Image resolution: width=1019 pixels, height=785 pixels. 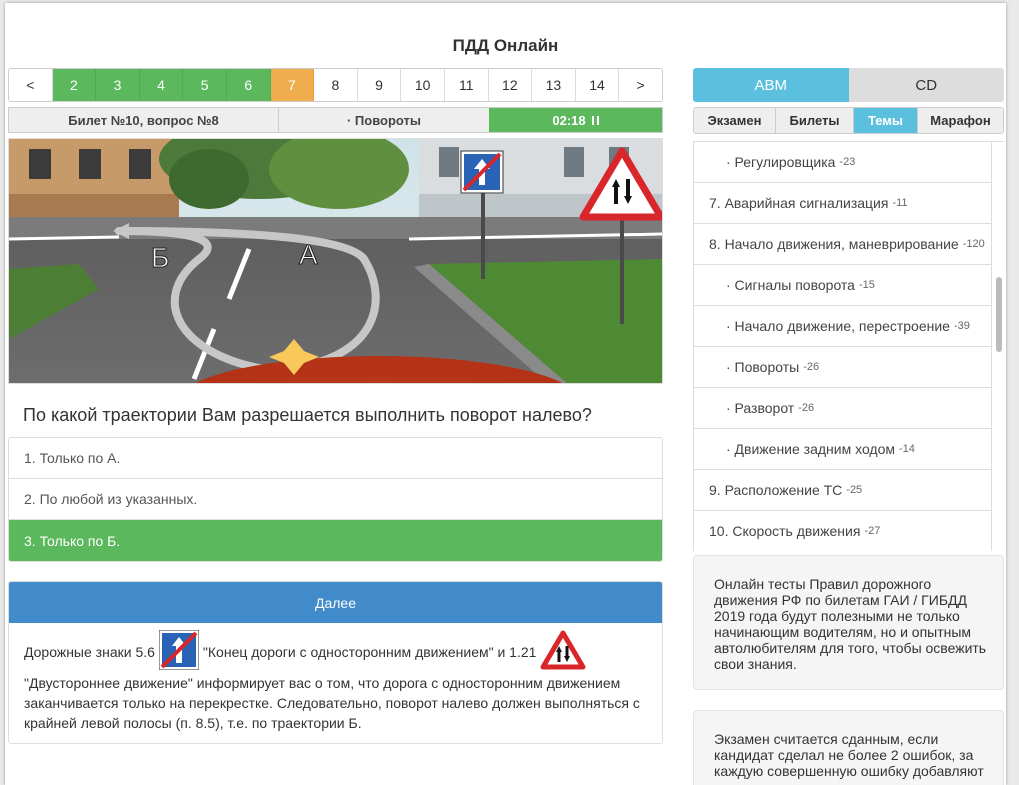 What do you see at coordinates (31, 85) in the screenshot?
I see `pagination-prev-button: <` at bounding box center [31, 85].